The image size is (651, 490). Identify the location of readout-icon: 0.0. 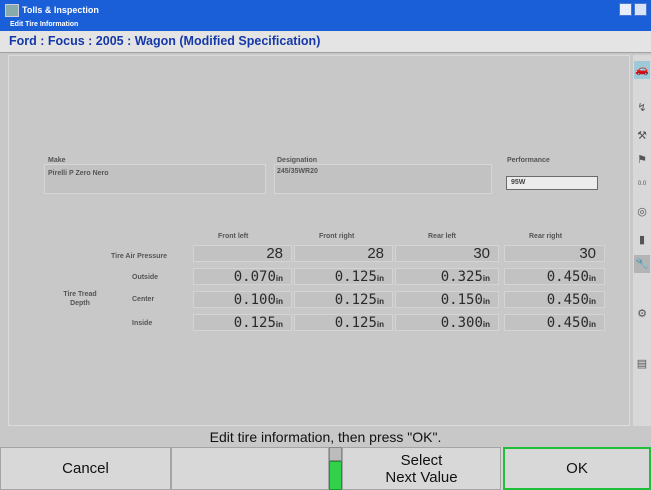
(642, 184).